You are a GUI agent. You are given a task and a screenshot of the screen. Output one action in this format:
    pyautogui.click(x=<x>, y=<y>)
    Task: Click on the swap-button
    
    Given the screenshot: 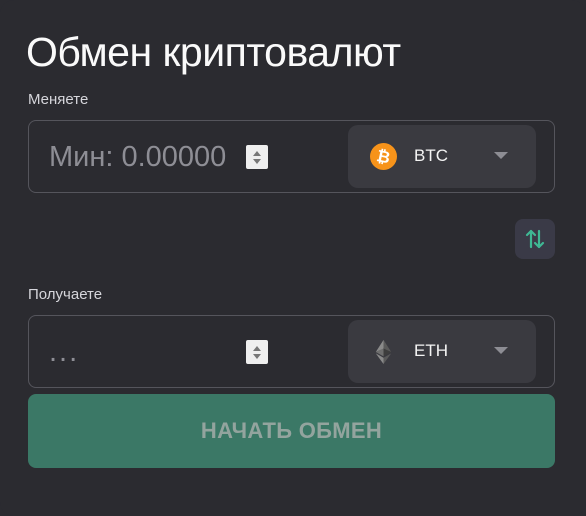 What is the action you would take?
    pyautogui.click(x=535, y=239)
    